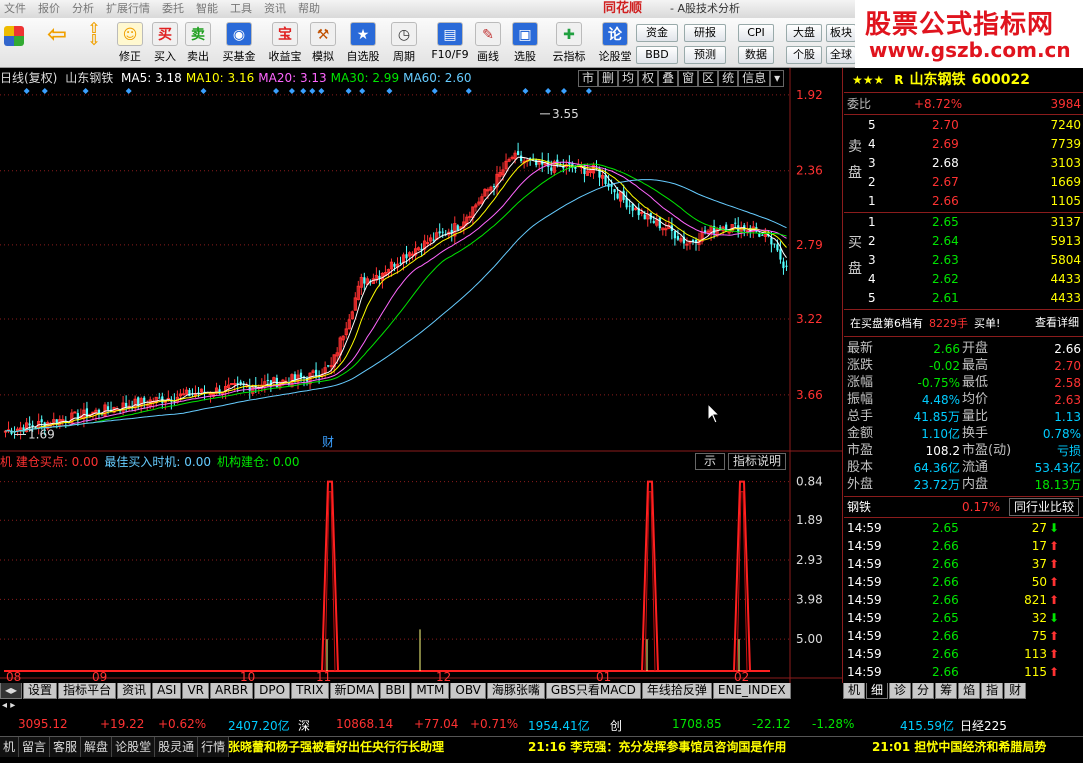 This screenshot has height=763, width=1083. What do you see at coordinates (688, 78) in the screenshot?
I see `chart-tool-button: 窗` at bounding box center [688, 78].